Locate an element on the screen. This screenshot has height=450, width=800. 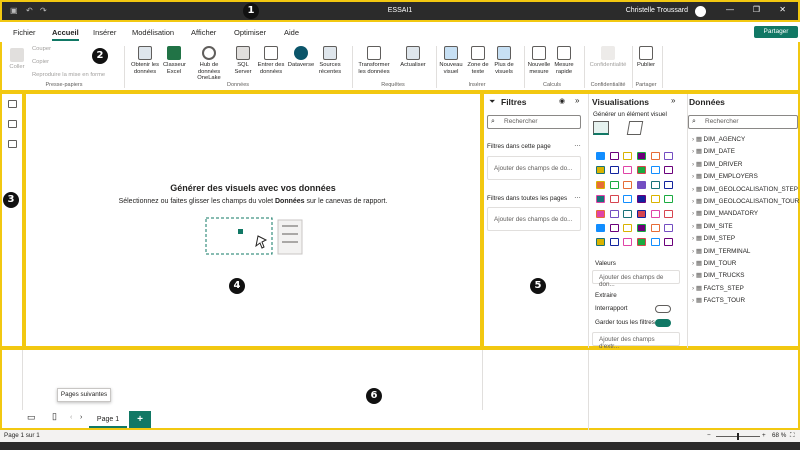
tab-inserer: Insérer is located at coordinates (104, 32).